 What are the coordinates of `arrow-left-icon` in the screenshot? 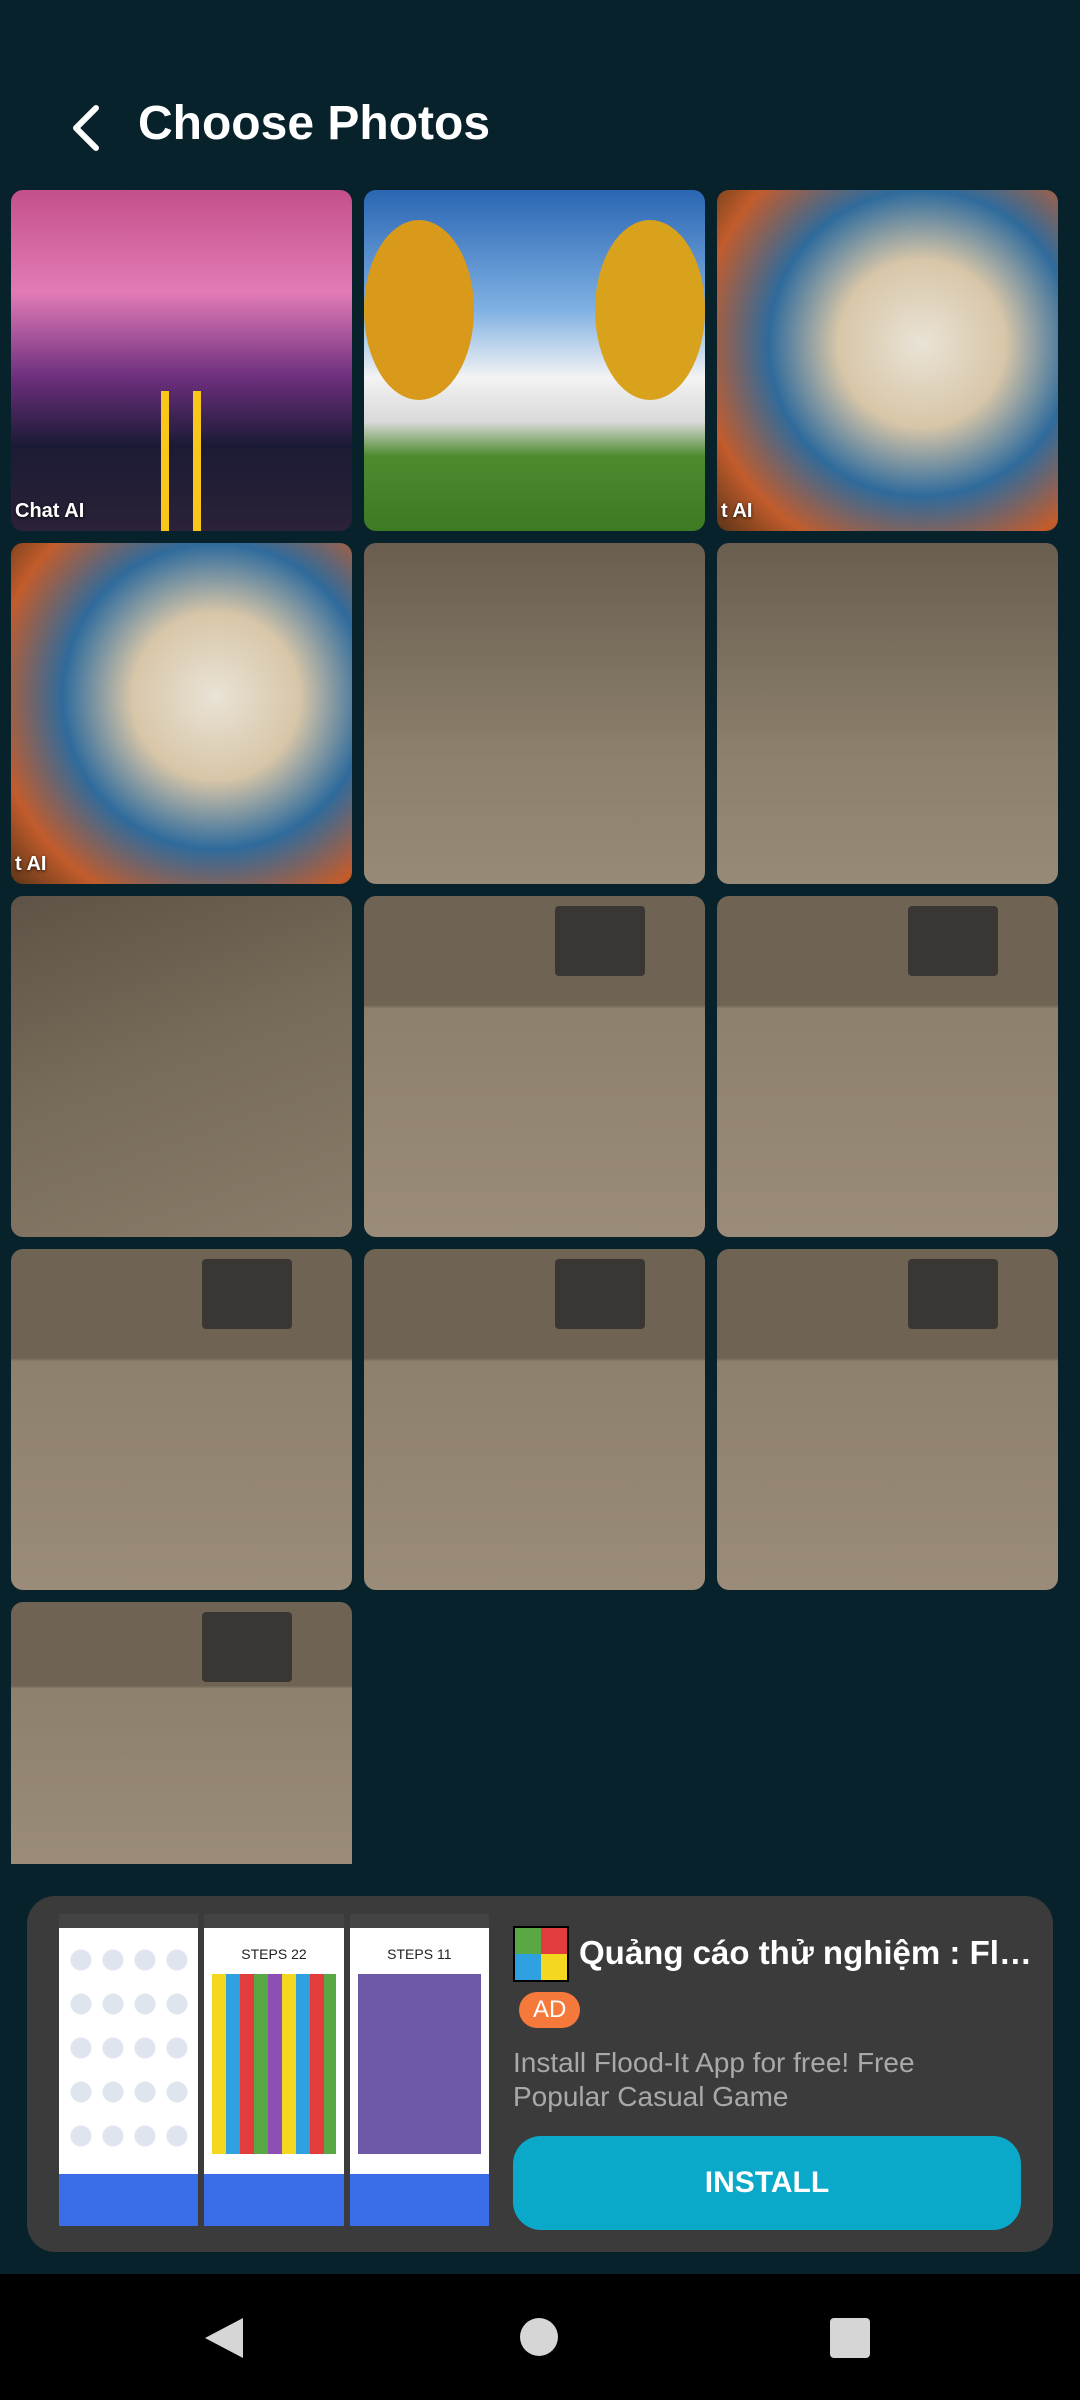 It's located at (86, 128).